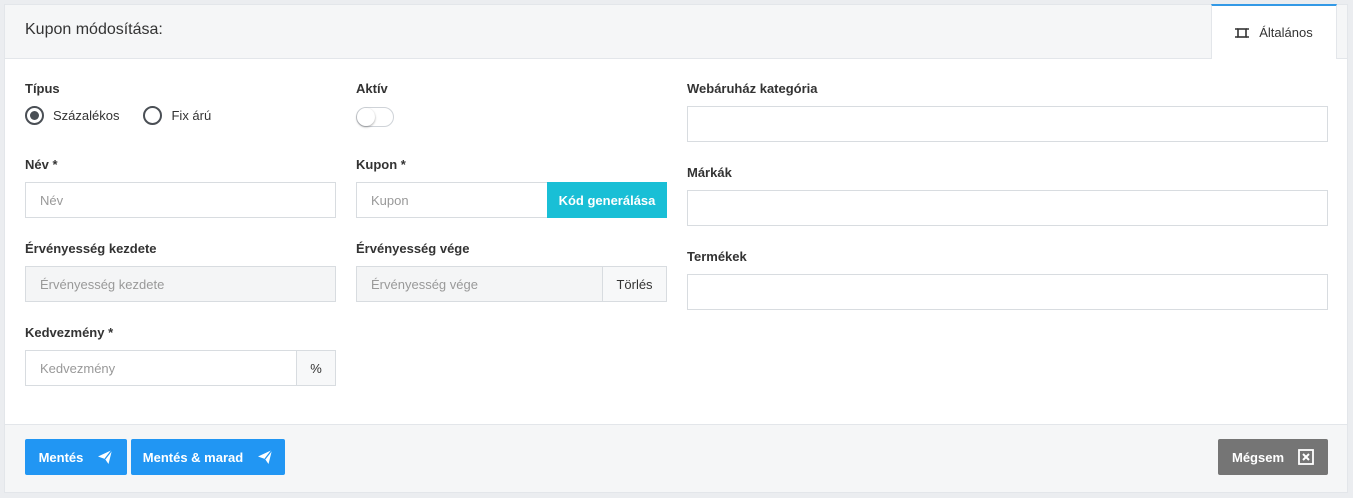 This screenshot has width=1353, height=498. I want to click on valid-from-label: Érvényesség kezdete, so click(91, 248).